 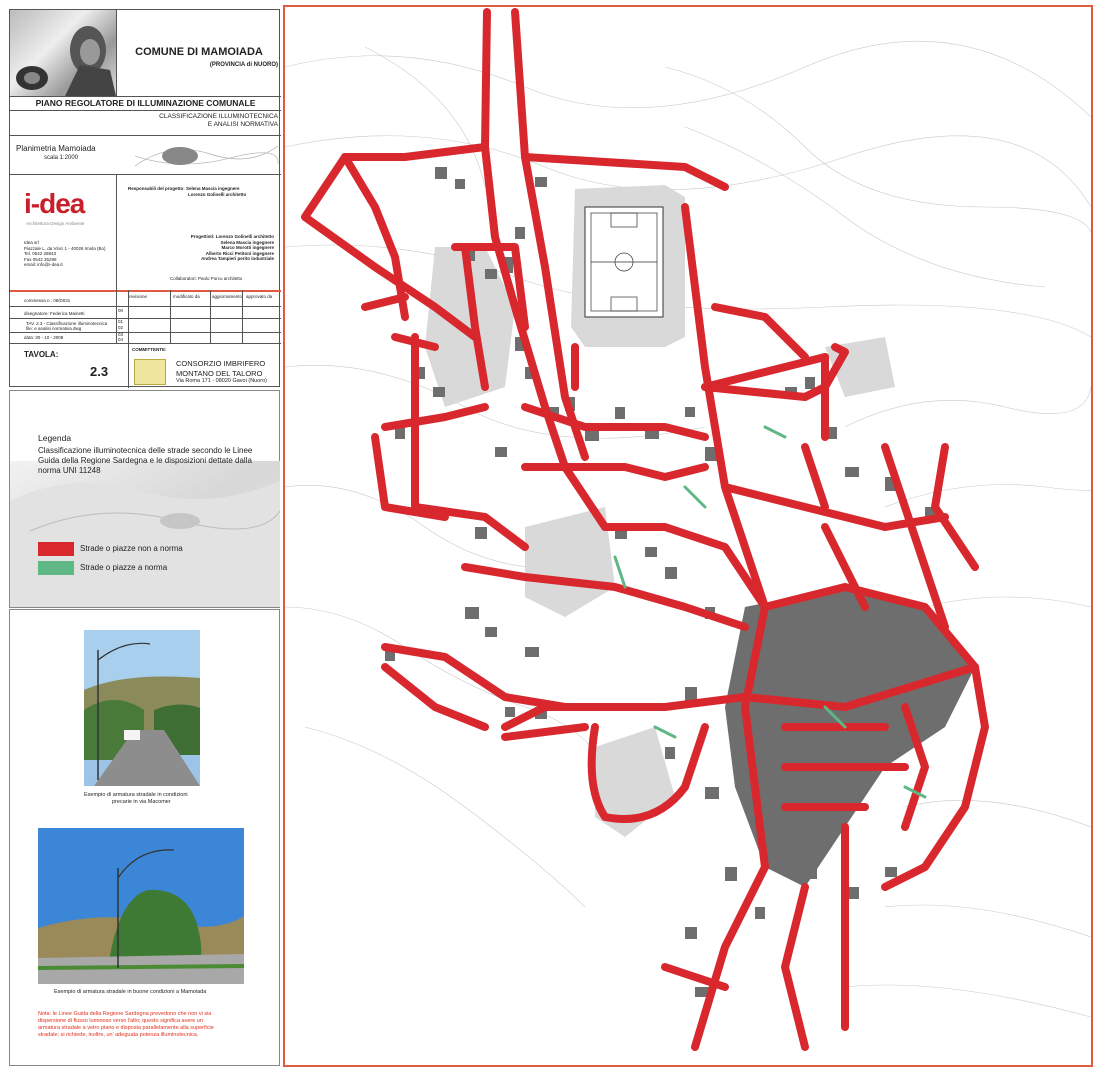 I want to click on street-photo-macomer, so click(x=142, y=708).